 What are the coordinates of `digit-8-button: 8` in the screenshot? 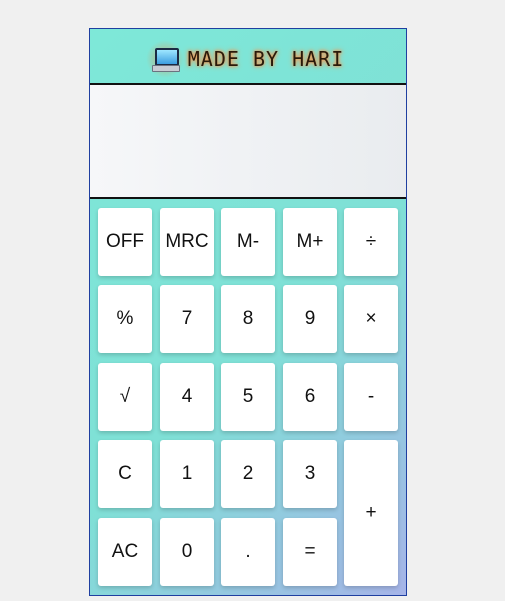 It's located at (248, 319).